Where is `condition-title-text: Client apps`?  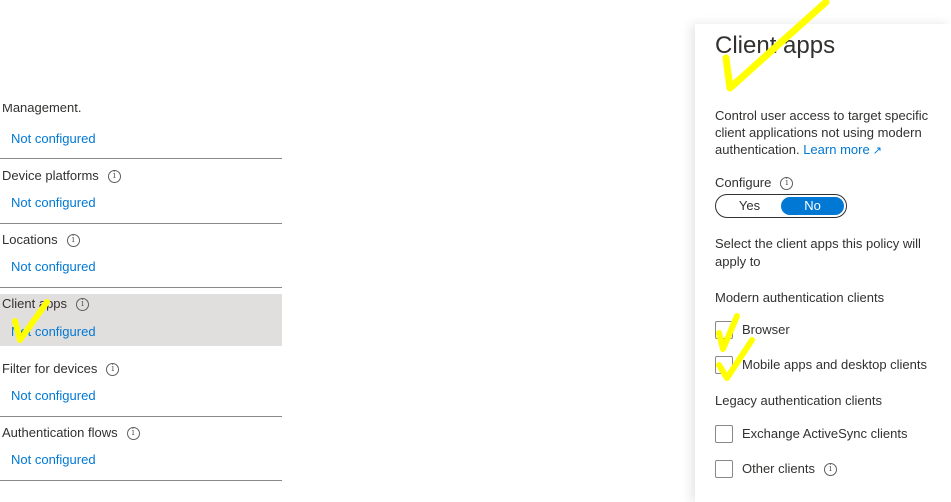 condition-title-text: Client apps is located at coordinates (35, 303).